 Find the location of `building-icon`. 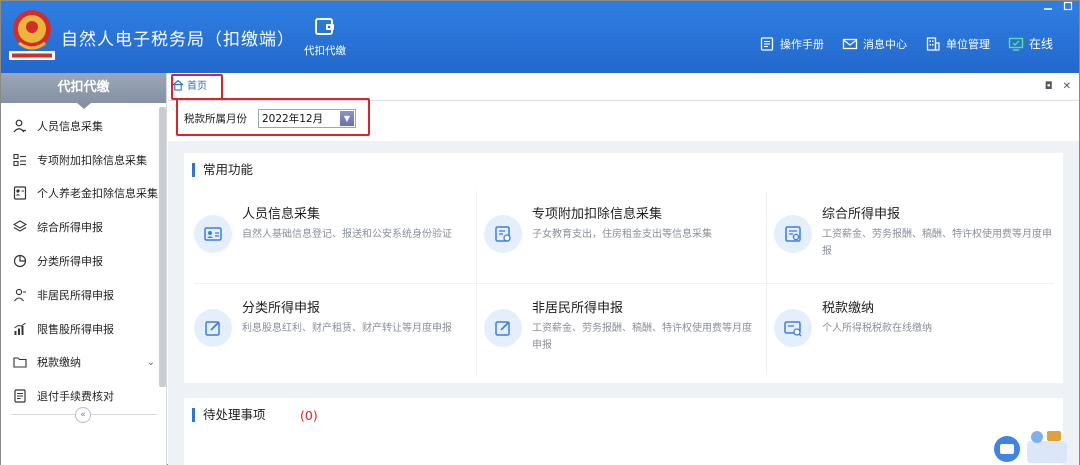

building-icon is located at coordinates (933, 43).